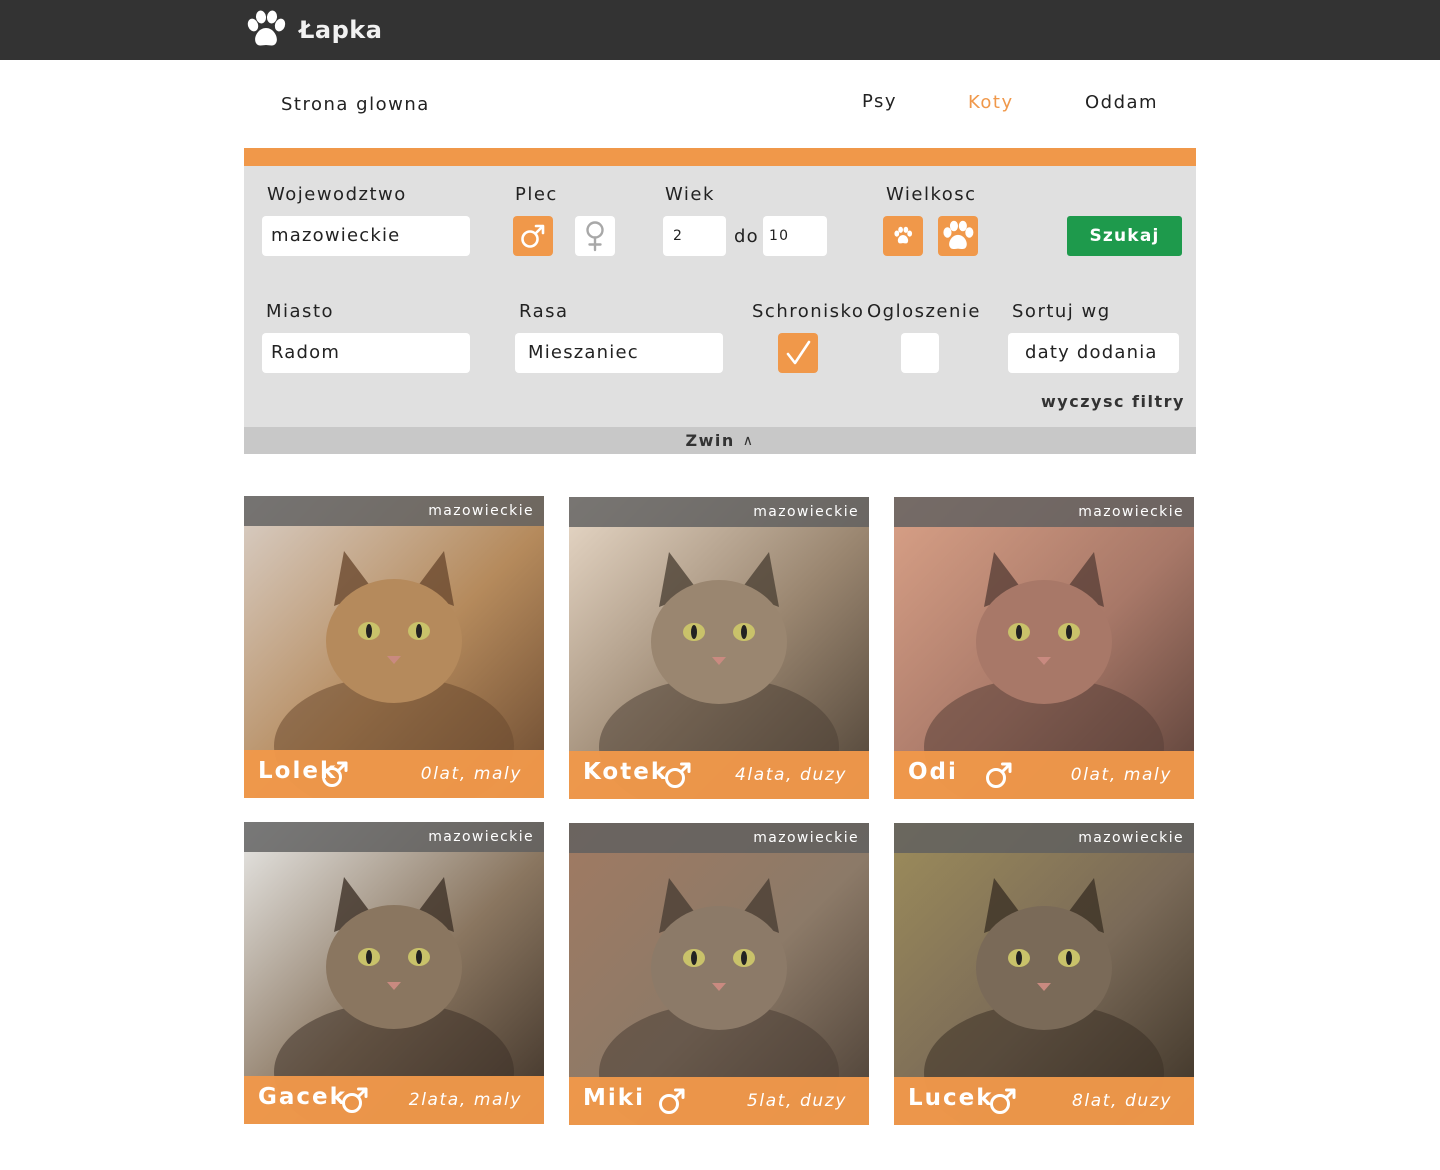  What do you see at coordinates (394, 774) in the screenshot?
I see `card-footer: Lolek 0lat, maly` at bounding box center [394, 774].